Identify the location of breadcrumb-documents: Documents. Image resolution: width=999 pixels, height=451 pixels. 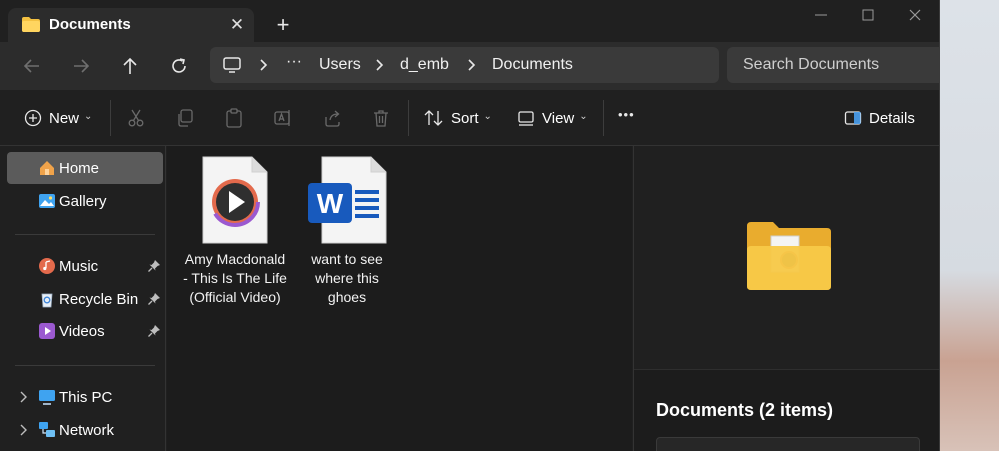
(532, 65).